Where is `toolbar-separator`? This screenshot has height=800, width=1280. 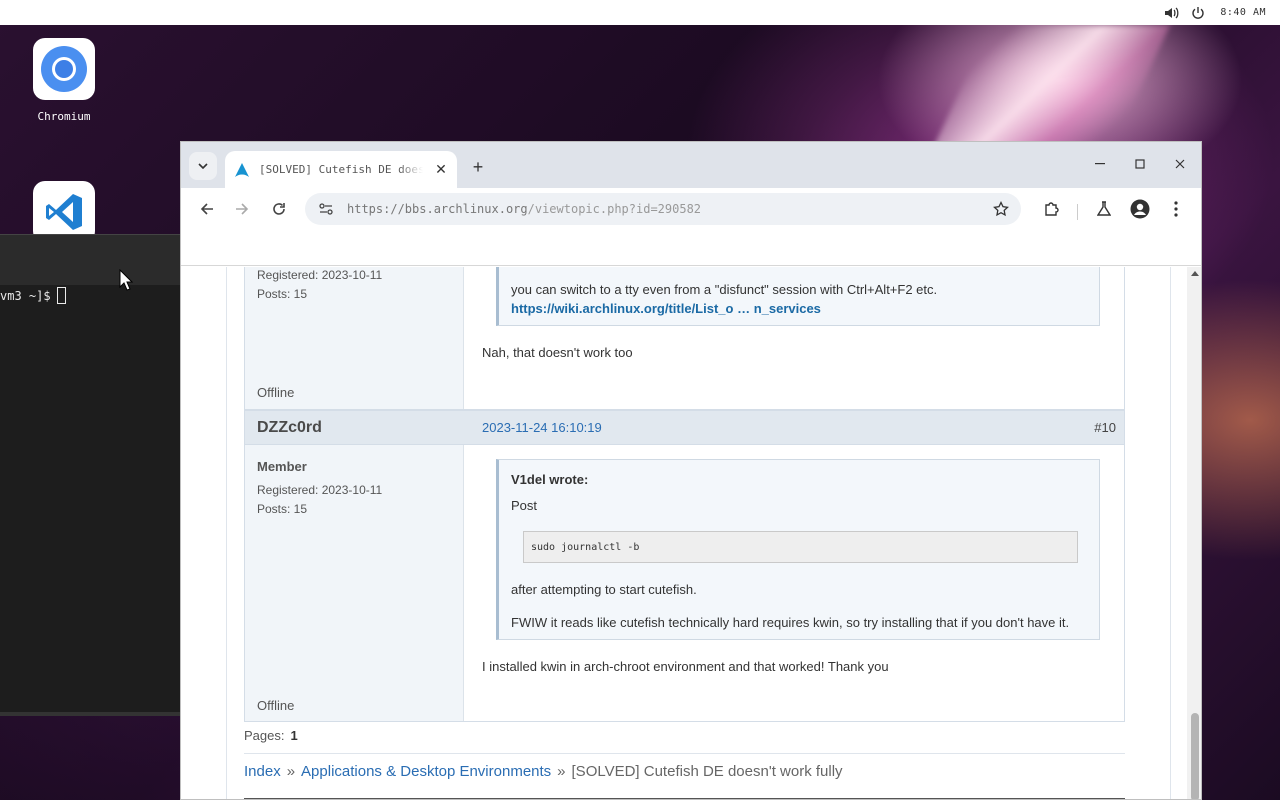 toolbar-separator is located at coordinates (1077, 212).